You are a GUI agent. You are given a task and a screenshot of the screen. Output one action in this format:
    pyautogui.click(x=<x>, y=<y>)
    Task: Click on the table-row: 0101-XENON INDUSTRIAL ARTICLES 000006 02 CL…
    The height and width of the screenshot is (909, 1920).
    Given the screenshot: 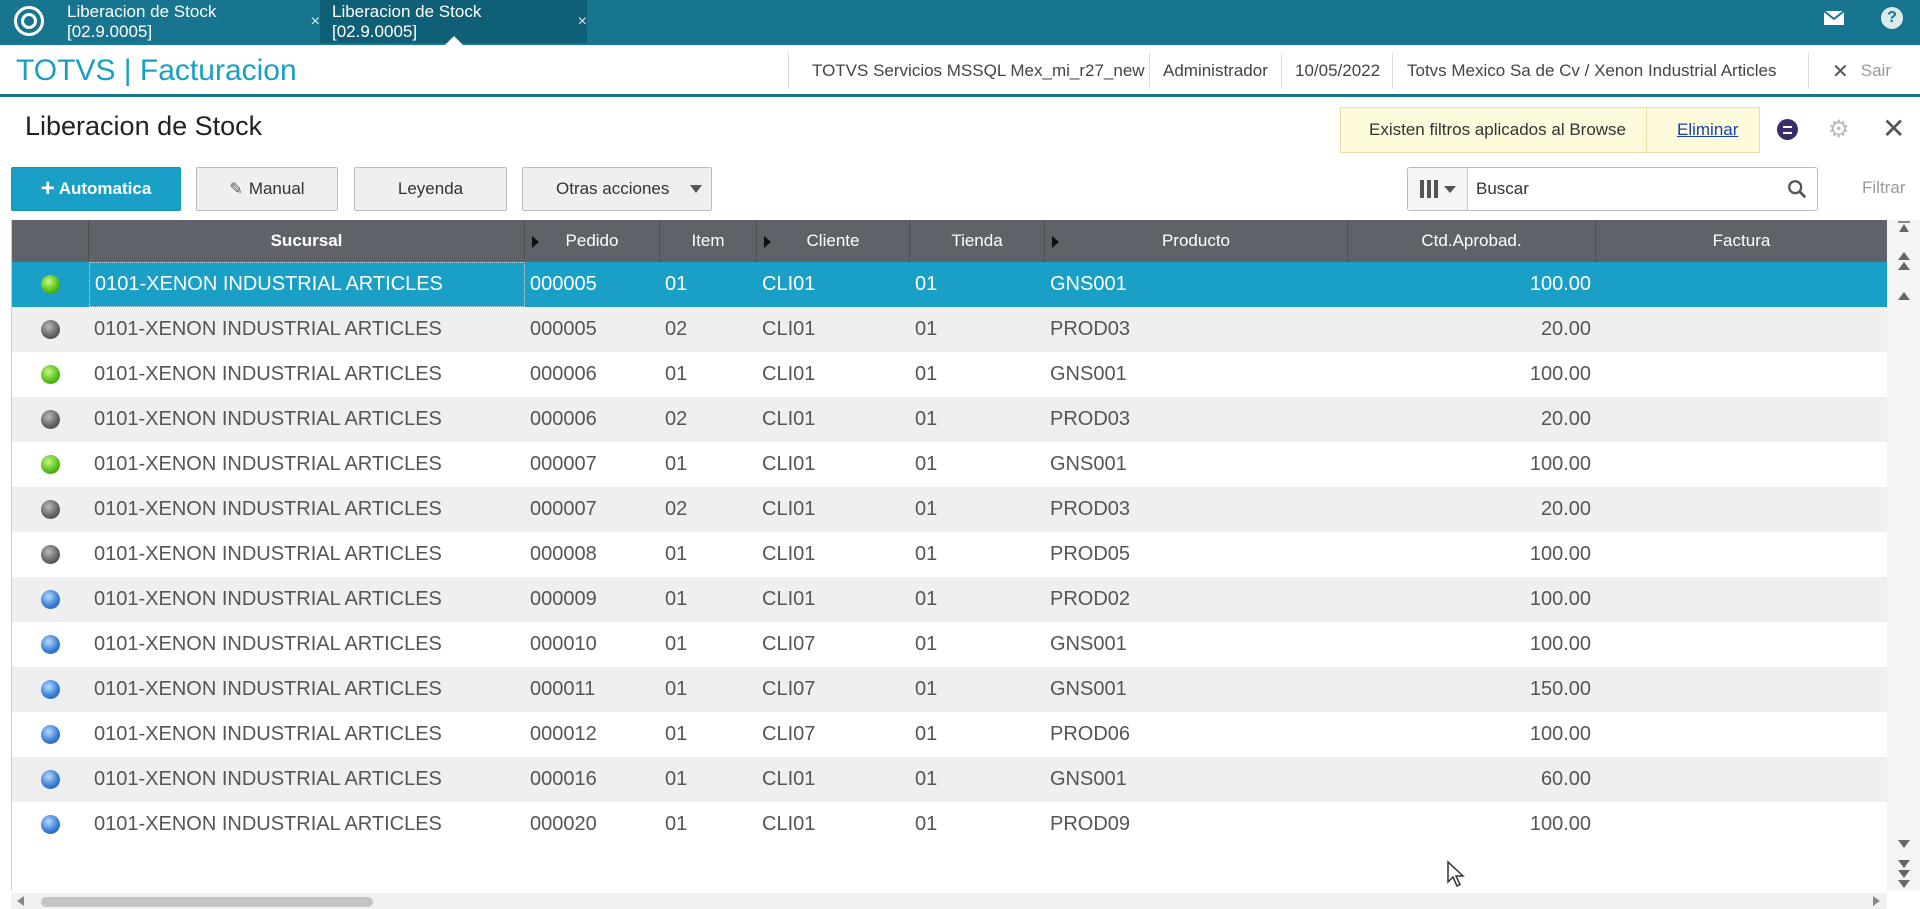 What is the action you would take?
    pyautogui.click(x=950, y=419)
    